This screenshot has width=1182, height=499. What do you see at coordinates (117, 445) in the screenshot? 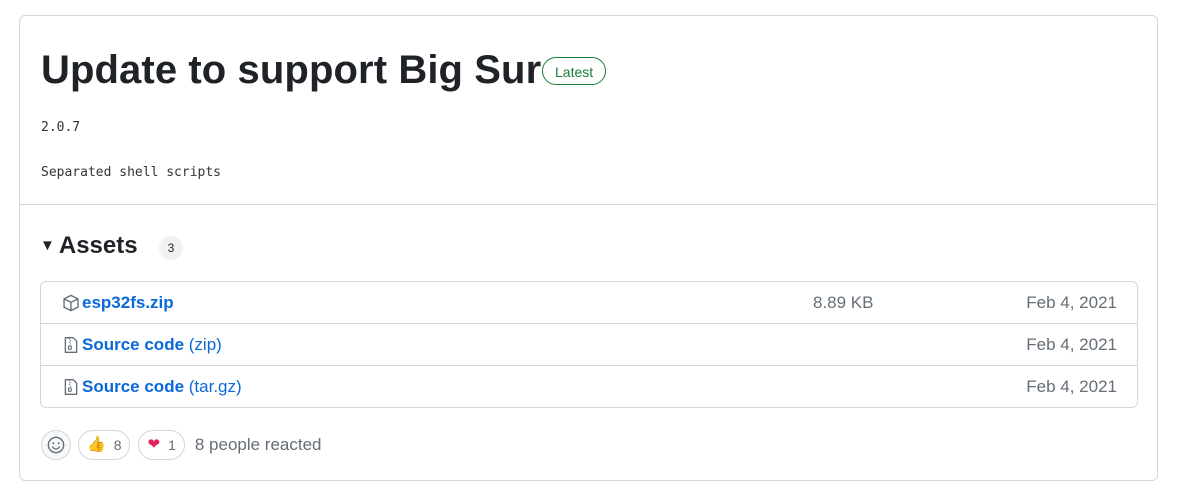
I see `thumbs-up-count: 8` at bounding box center [117, 445].